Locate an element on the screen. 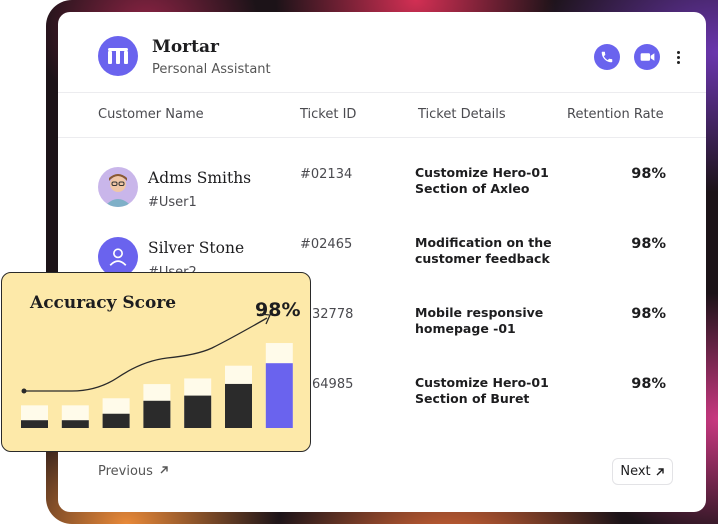 This screenshot has width=718, height=524. ticket-details-line: Modification on the is located at coordinates (483, 242).